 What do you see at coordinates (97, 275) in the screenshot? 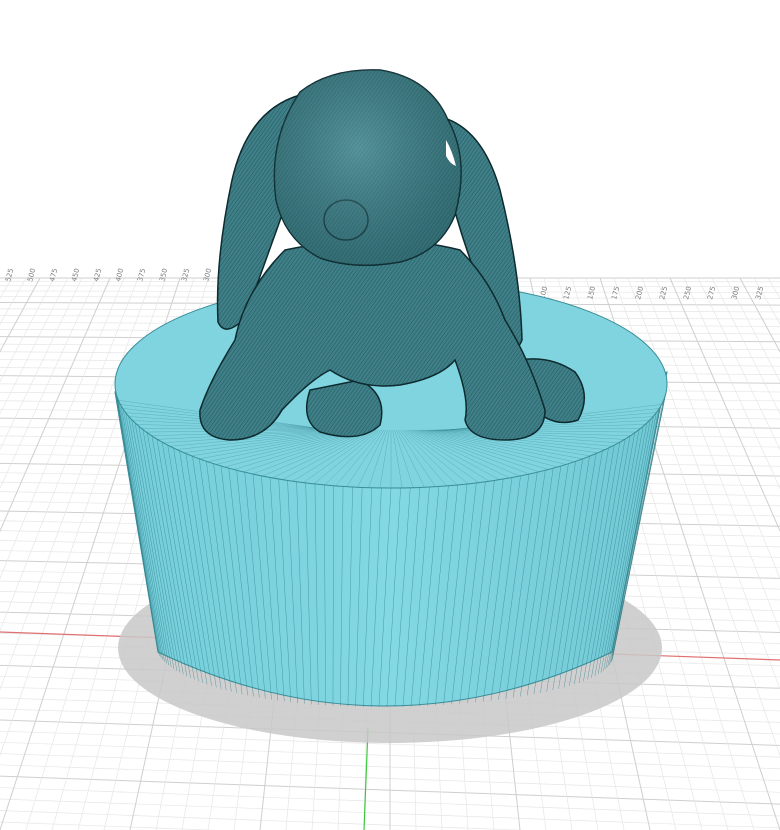
I see `ruler-label: 425` at bounding box center [97, 275].